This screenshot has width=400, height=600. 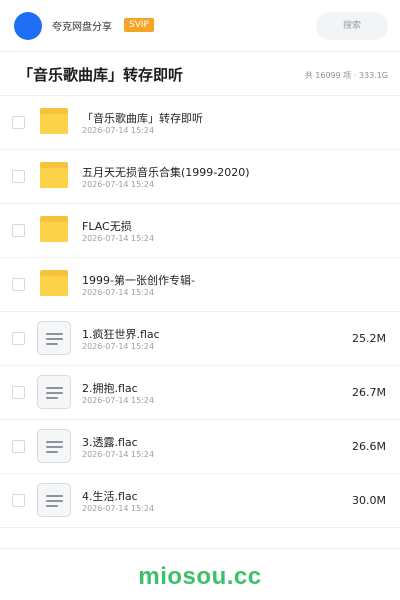 I want to click on list-item: 「音乐歌曲库」转存即听 2026-07-14 15:24, so click(x=200, y=123).